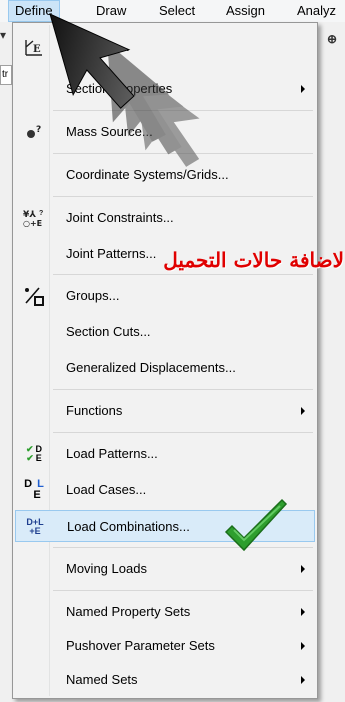  What do you see at coordinates (124, 90) in the screenshot?
I see `large-cursor-arrow-icon` at bounding box center [124, 90].